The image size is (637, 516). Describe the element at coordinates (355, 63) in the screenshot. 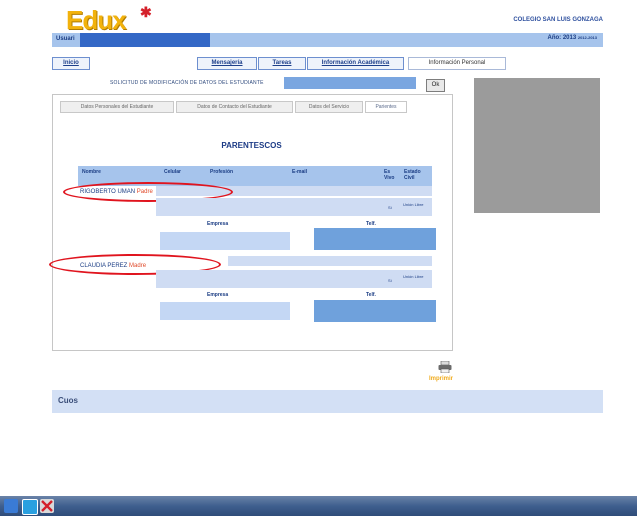

I see `nav-informacion-academica: Información Académica` at that location.